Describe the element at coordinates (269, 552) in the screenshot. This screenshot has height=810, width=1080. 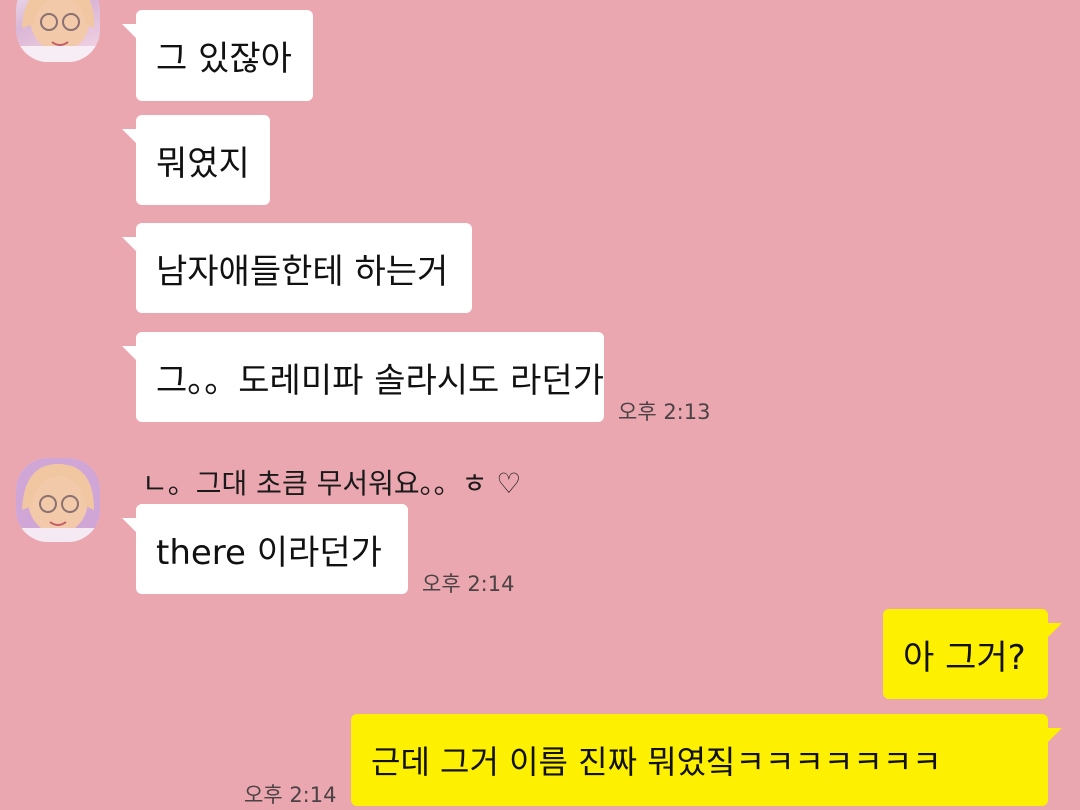
I see `message-text: there 이라던가` at that location.